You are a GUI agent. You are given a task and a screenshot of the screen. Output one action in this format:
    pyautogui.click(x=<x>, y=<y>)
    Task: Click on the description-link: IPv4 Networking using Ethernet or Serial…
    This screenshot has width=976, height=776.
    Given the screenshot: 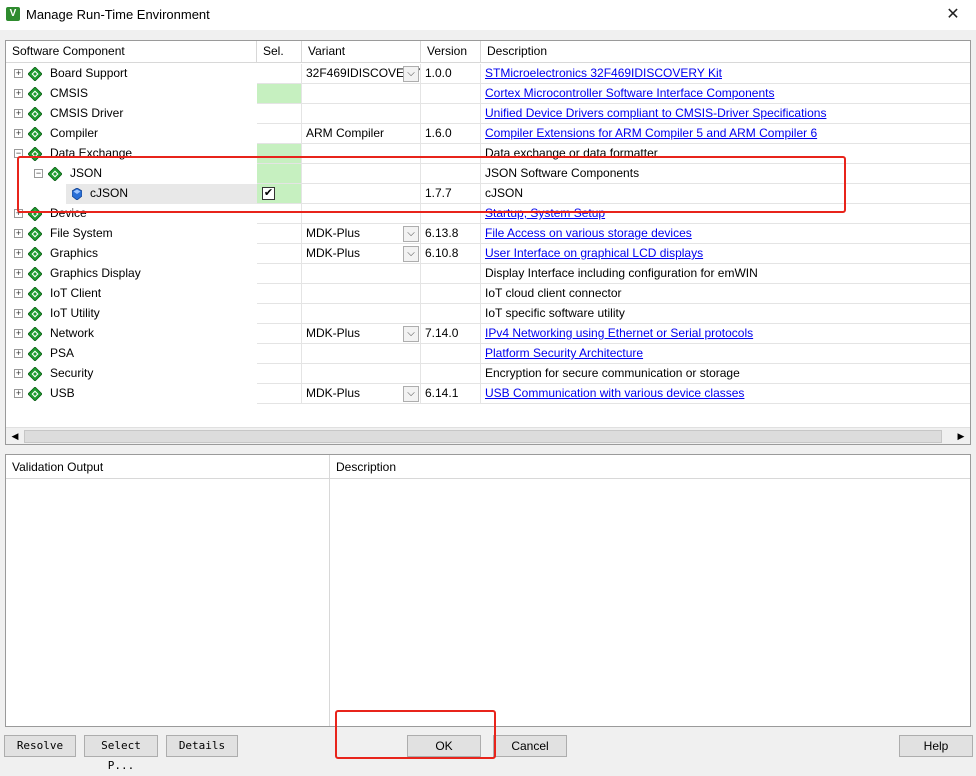 What is the action you would take?
    pyautogui.click(x=619, y=333)
    